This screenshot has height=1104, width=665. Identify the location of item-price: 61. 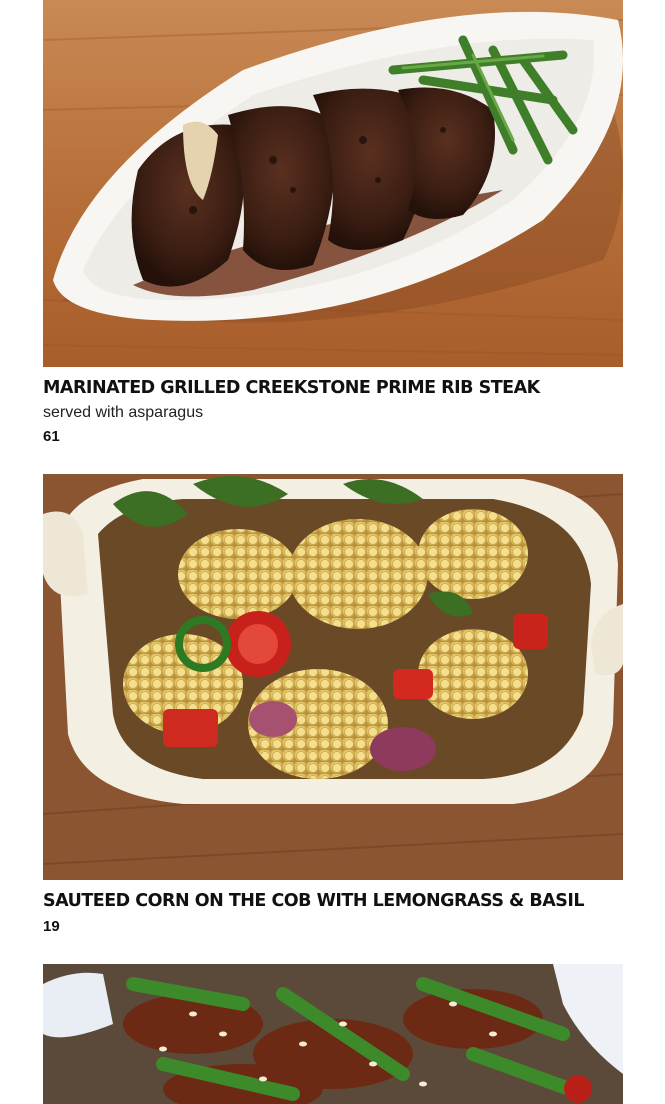
(51, 436).